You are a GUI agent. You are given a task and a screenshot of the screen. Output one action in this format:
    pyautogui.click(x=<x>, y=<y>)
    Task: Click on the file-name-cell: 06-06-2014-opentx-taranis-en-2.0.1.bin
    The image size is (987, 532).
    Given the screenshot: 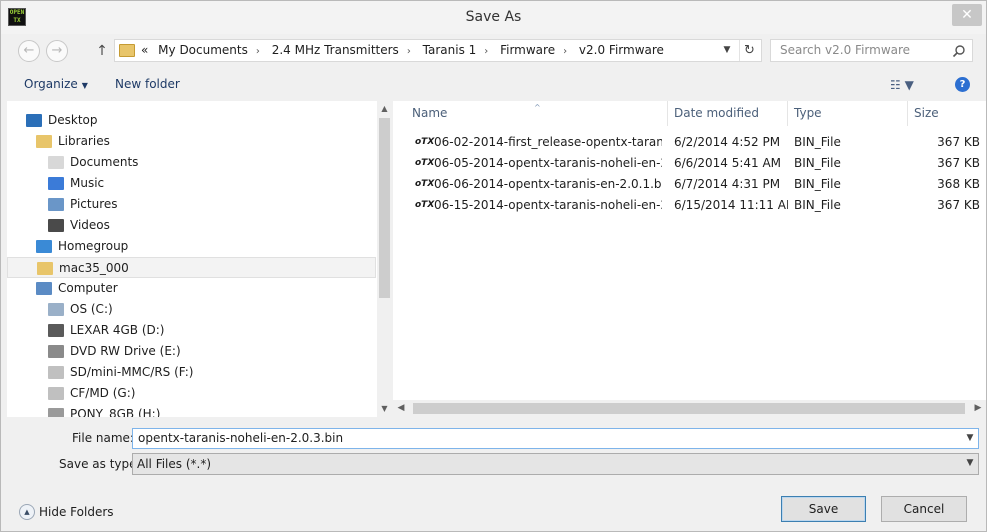 What is the action you would take?
    pyautogui.click(x=548, y=184)
    